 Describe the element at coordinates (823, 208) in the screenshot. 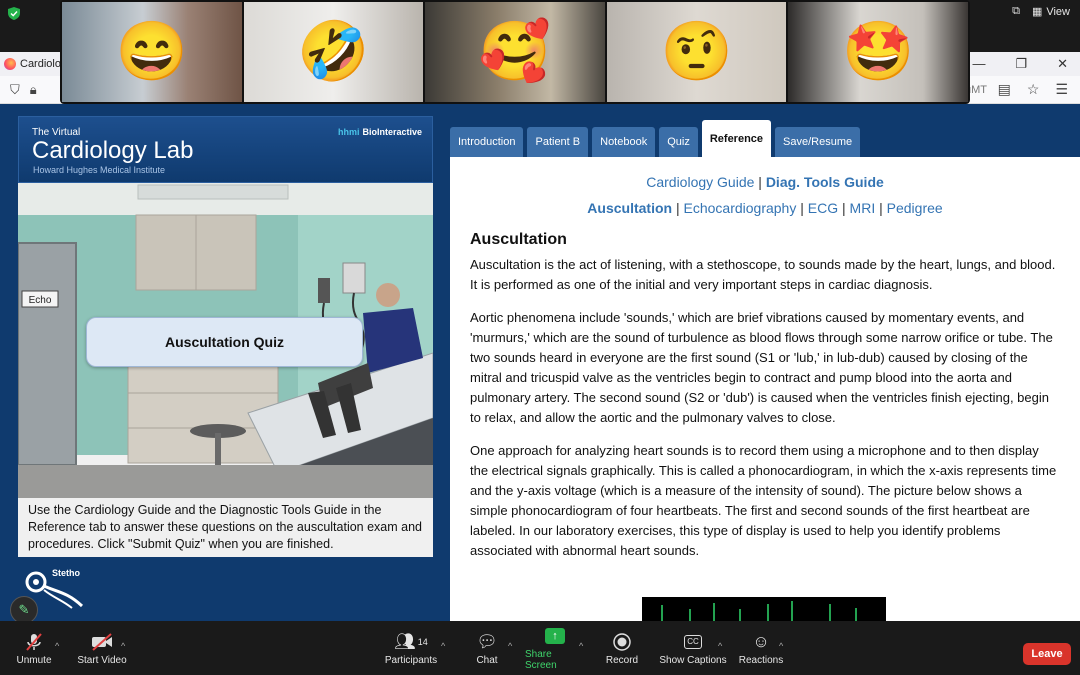

I see `subnav-ecg-link: ECG` at that location.